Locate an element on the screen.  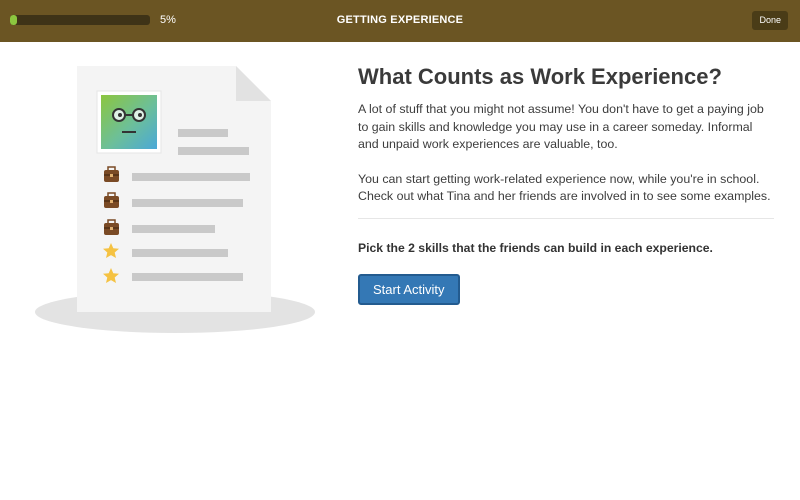
top-bar: 5% GETTING EXPERIENCE Done is located at coordinates (400, 21).